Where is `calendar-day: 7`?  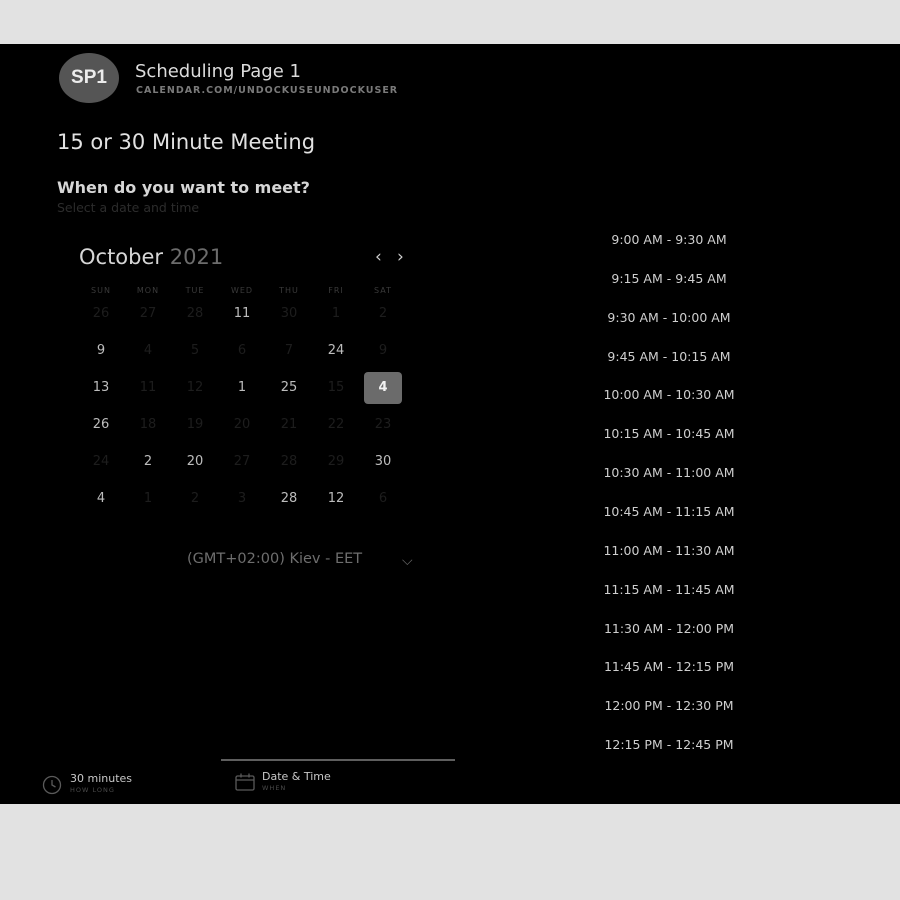
calendar-day: 7 is located at coordinates (289, 350).